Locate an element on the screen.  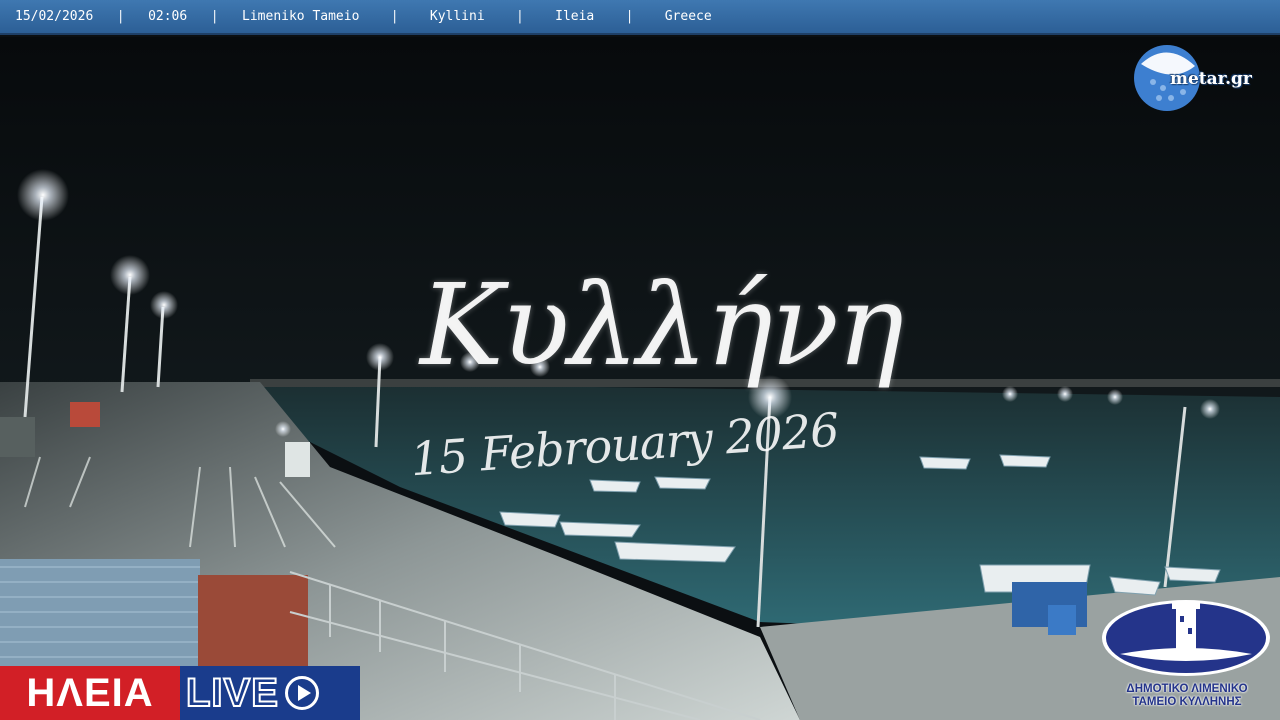
port-fund-text: ΔΗΜΟΤΙΚΟ ΛΙΜΕΝΙΚΟ ΤΑΜΕΙΟ ΚΥΛΛΗΝΗΣ is located at coordinates (1187, 696).